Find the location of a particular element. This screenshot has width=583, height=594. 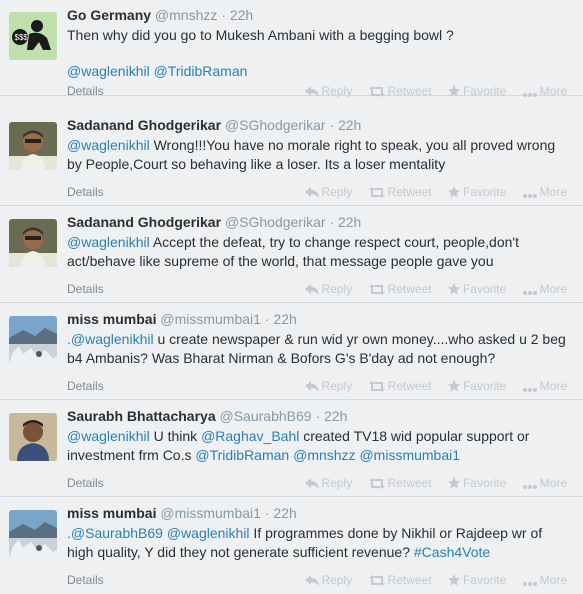

mention-link: @mnshzz is located at coordinates (324, 455).